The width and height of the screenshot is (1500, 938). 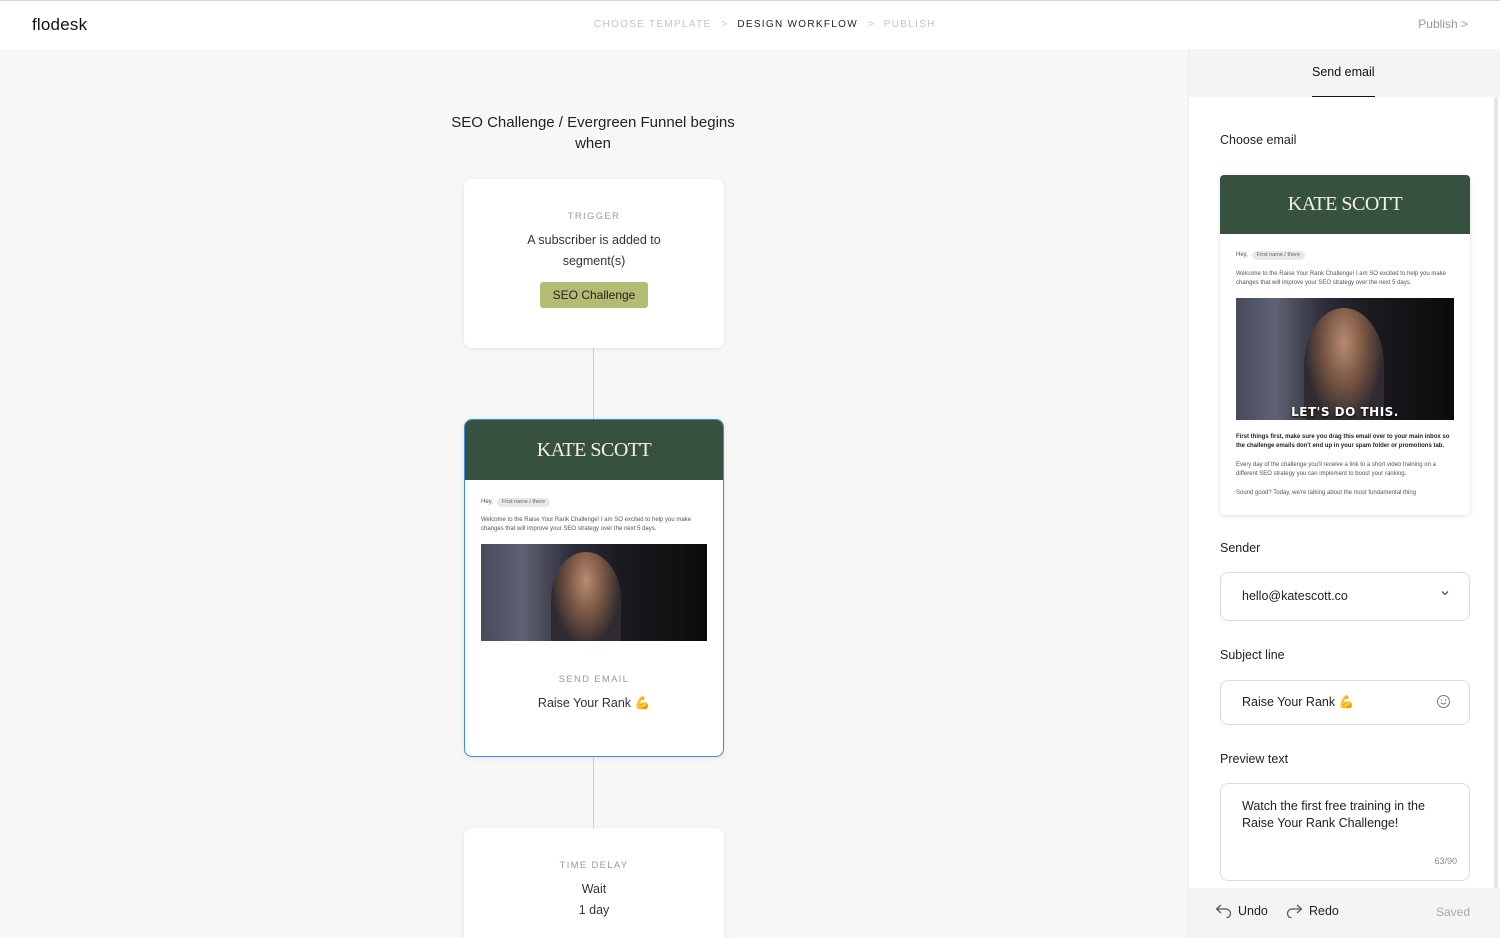 I want to click on panel-footer: Undo Redo Saved, so click(x=1344, y=913).